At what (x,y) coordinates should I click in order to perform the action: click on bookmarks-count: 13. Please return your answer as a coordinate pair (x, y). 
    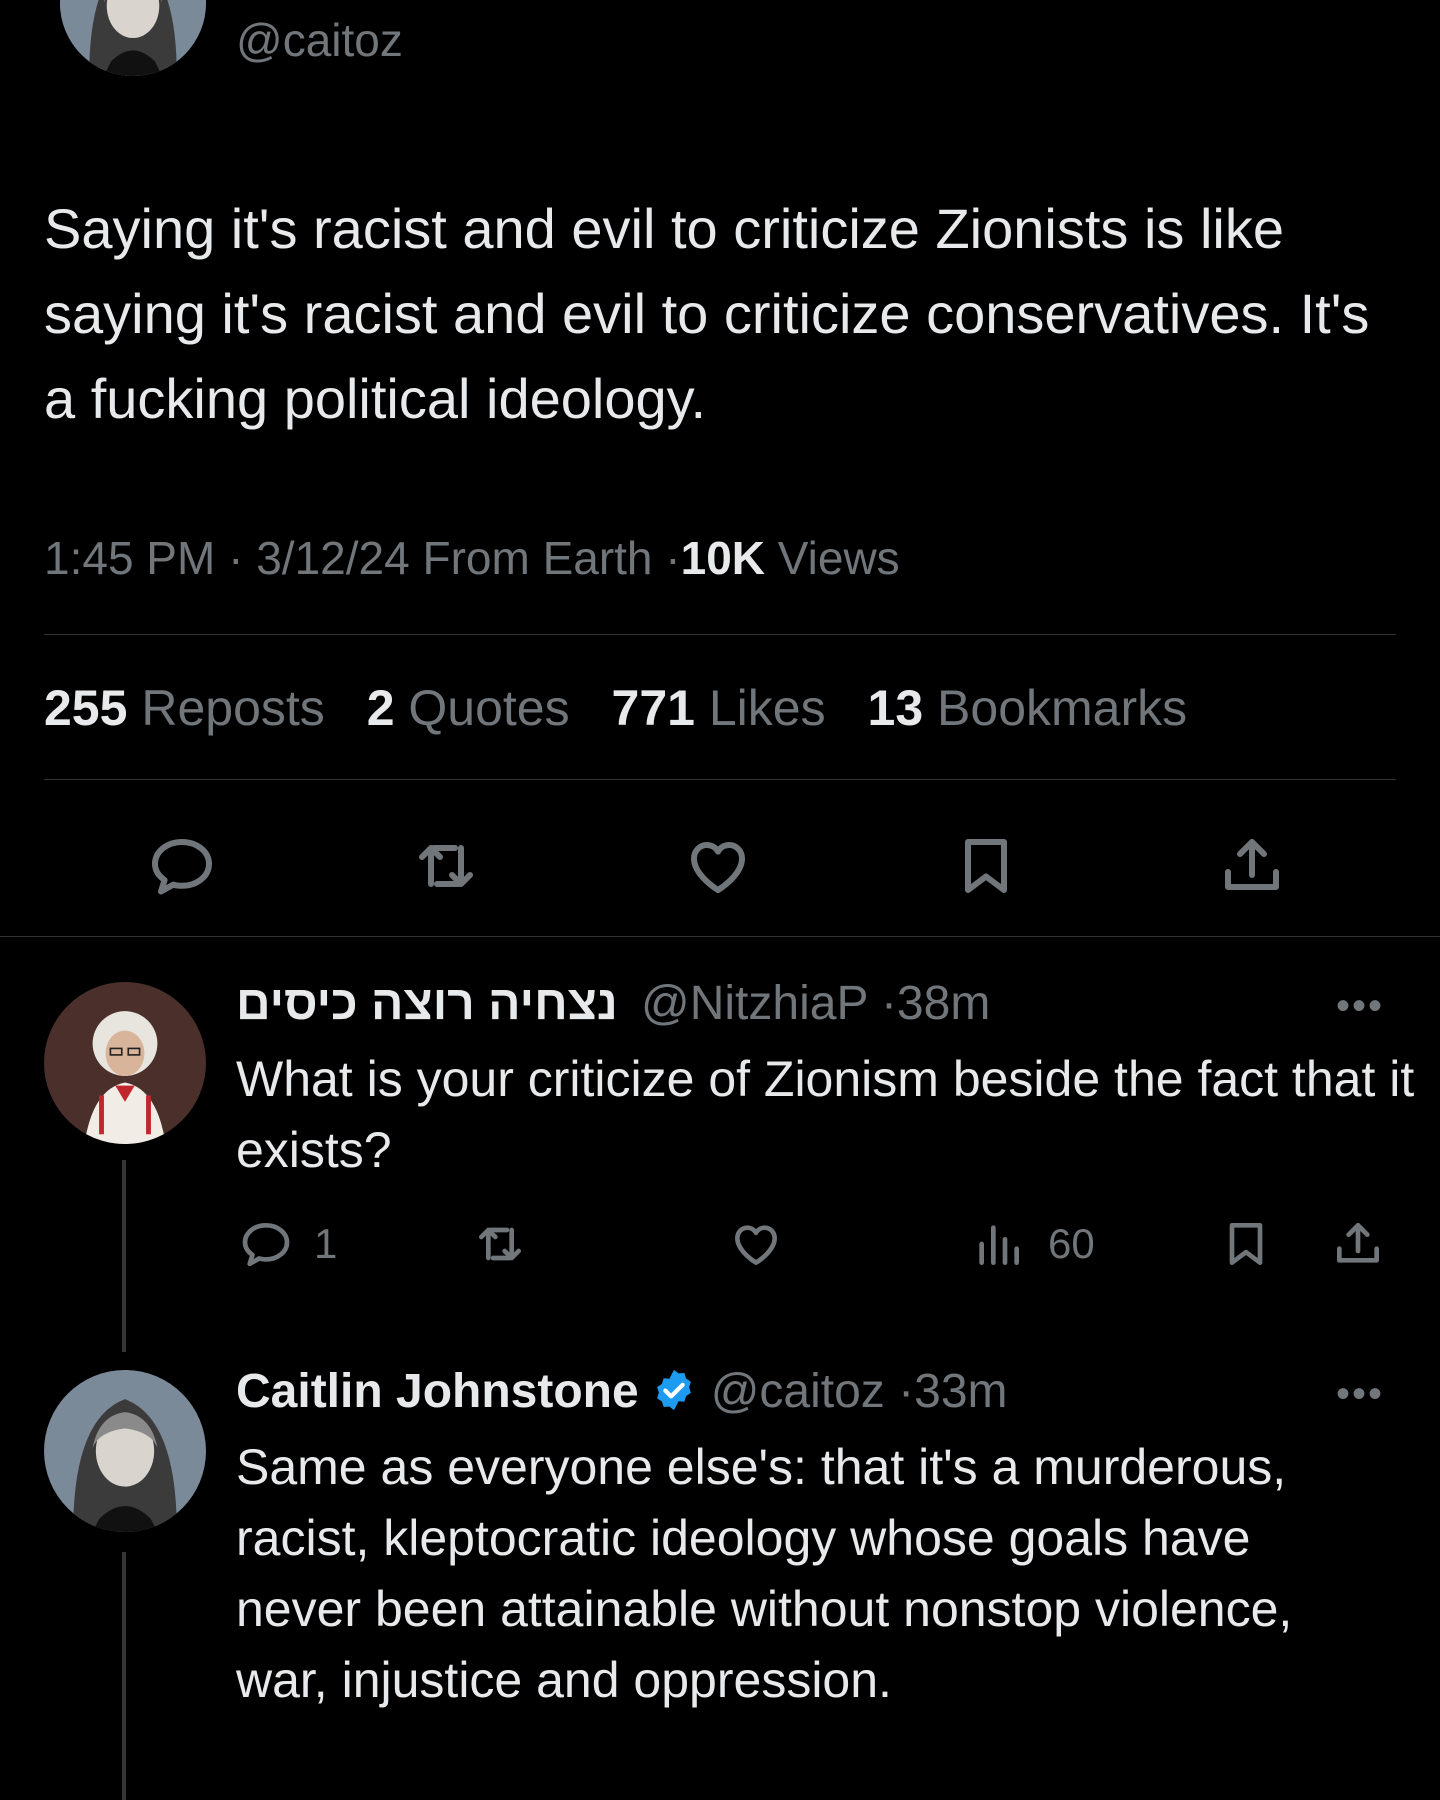
    Looking at the image, I should click on (895, 708).